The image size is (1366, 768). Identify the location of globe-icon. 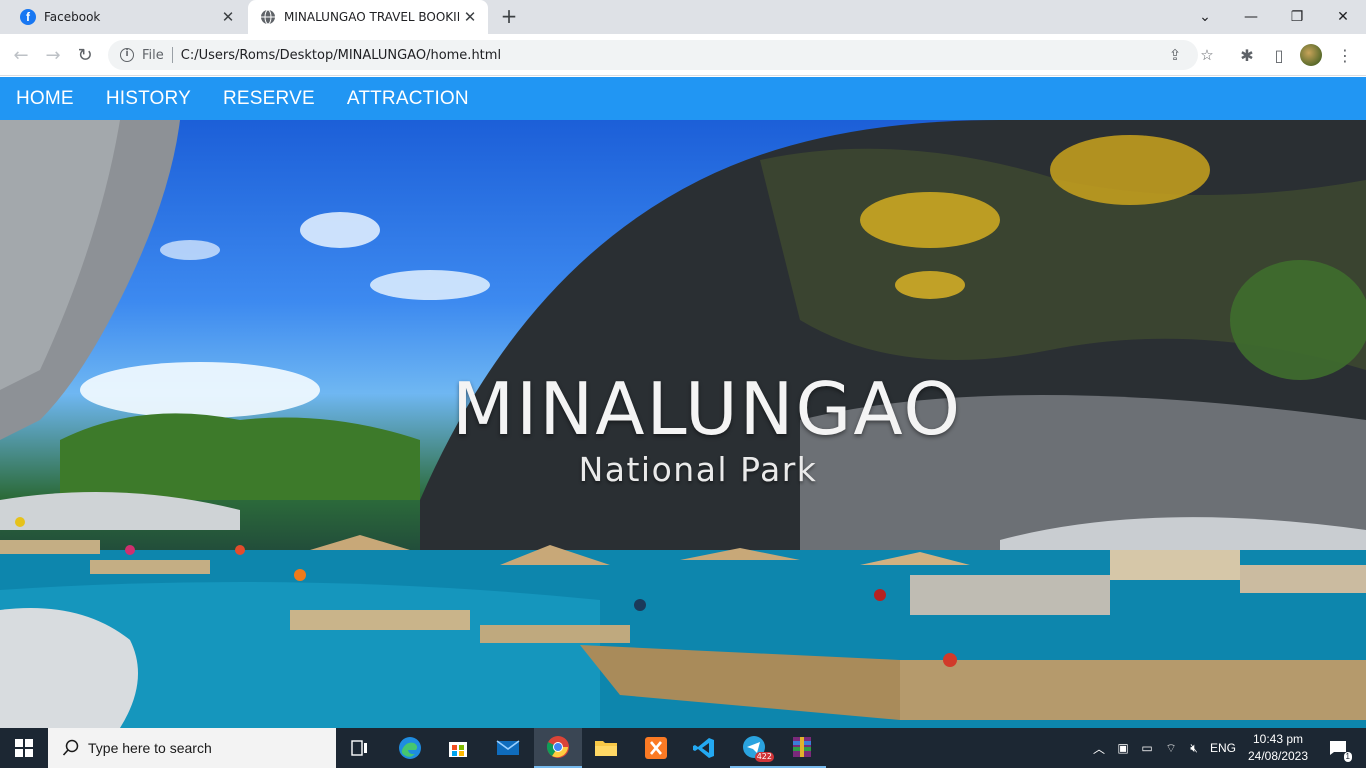
(268, 17).